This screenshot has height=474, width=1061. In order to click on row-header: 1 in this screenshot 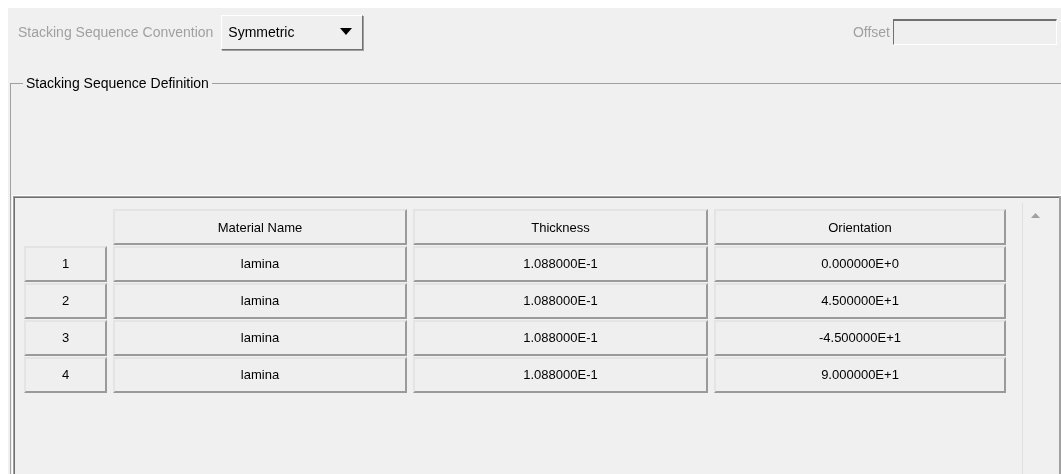, I will do `click(65, 264)`.